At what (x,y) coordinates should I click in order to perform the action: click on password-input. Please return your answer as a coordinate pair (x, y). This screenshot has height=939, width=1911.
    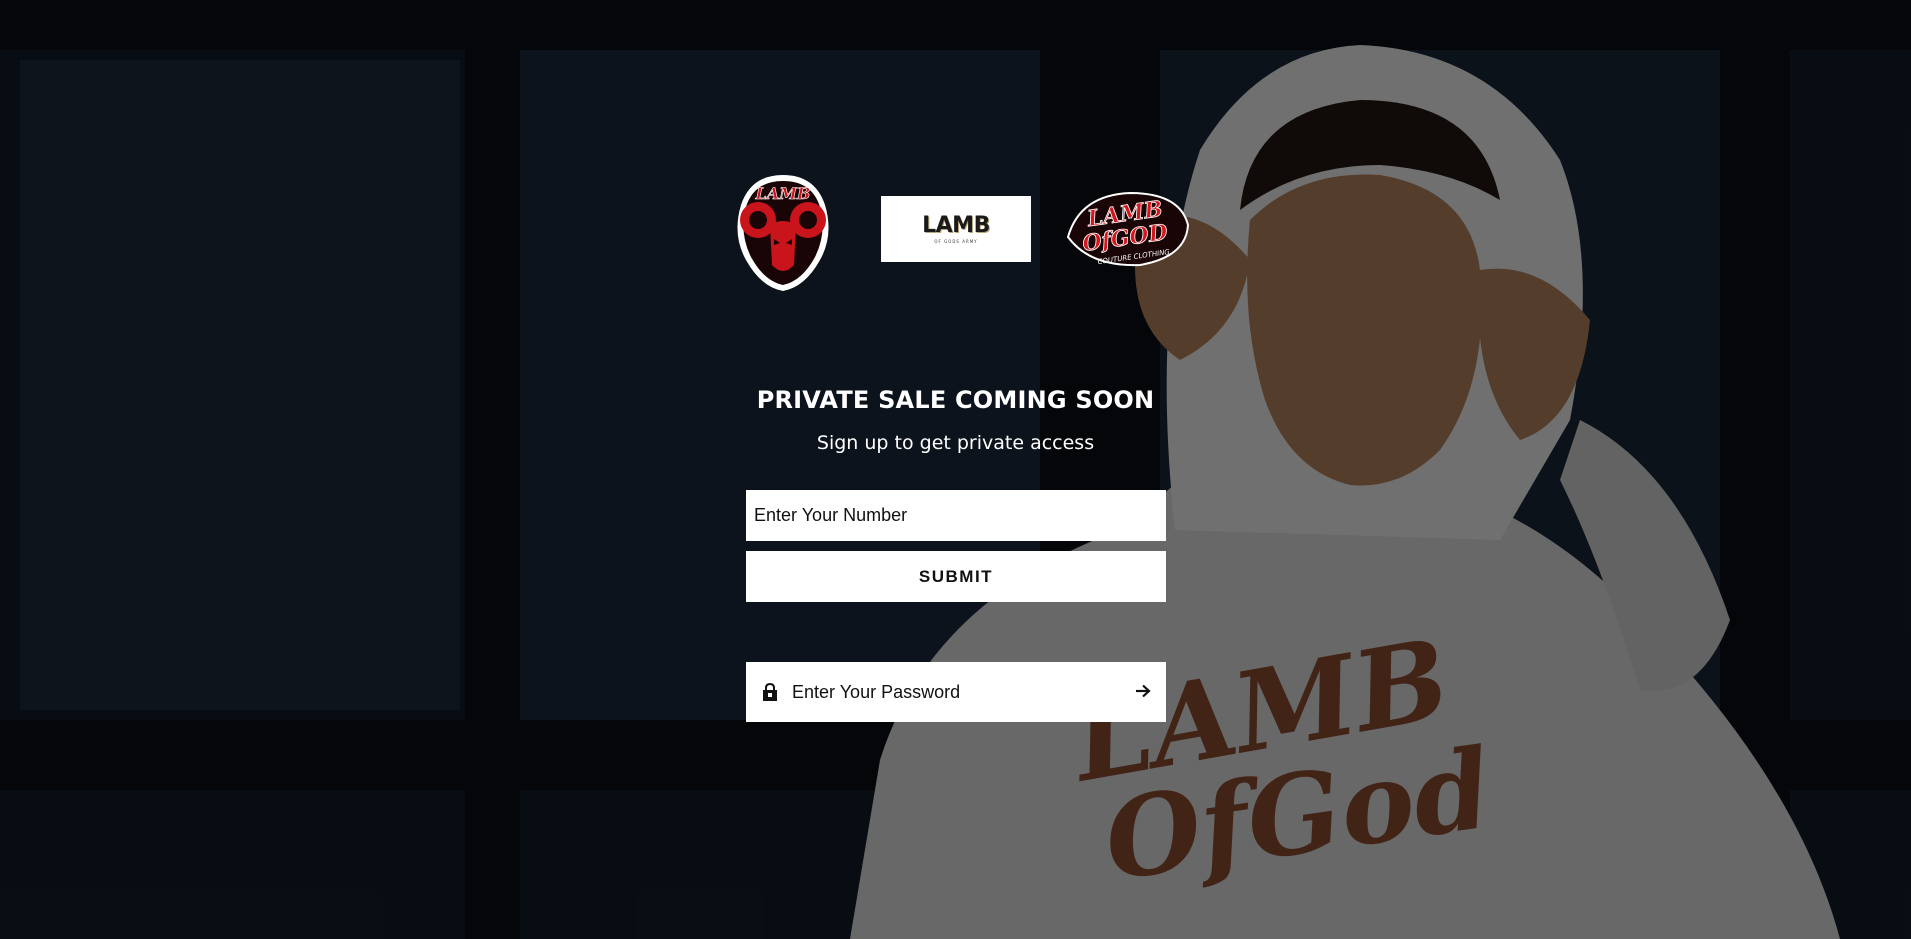
    Looking at the image, I should click on (955, 692).